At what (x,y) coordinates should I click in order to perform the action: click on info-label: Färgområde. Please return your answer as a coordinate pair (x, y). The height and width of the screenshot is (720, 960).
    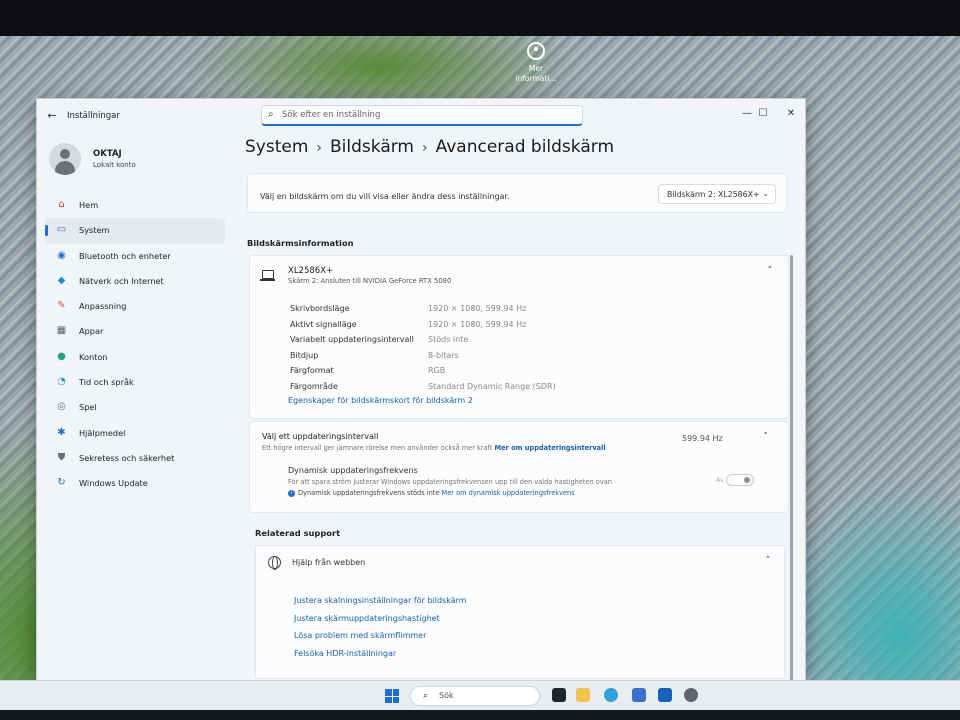
    Looking at the image, I should click on (314, 386).